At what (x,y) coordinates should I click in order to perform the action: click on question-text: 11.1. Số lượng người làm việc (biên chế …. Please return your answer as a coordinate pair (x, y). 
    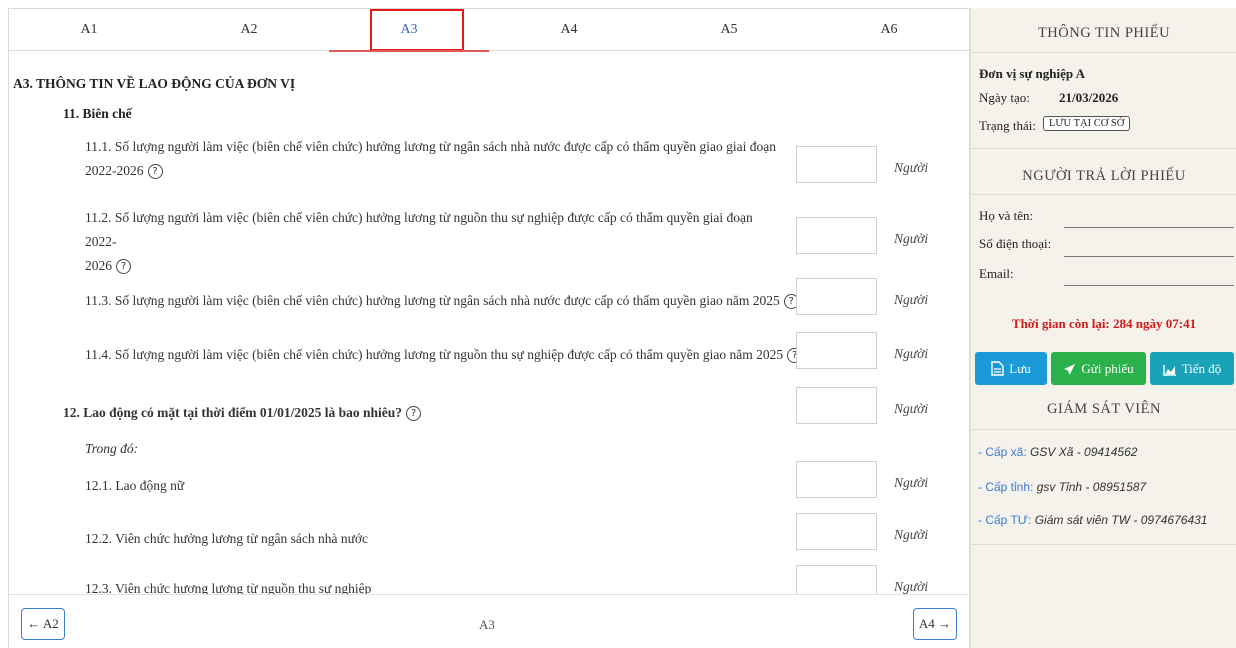
    Looking at the image, I should click on (430, 146).